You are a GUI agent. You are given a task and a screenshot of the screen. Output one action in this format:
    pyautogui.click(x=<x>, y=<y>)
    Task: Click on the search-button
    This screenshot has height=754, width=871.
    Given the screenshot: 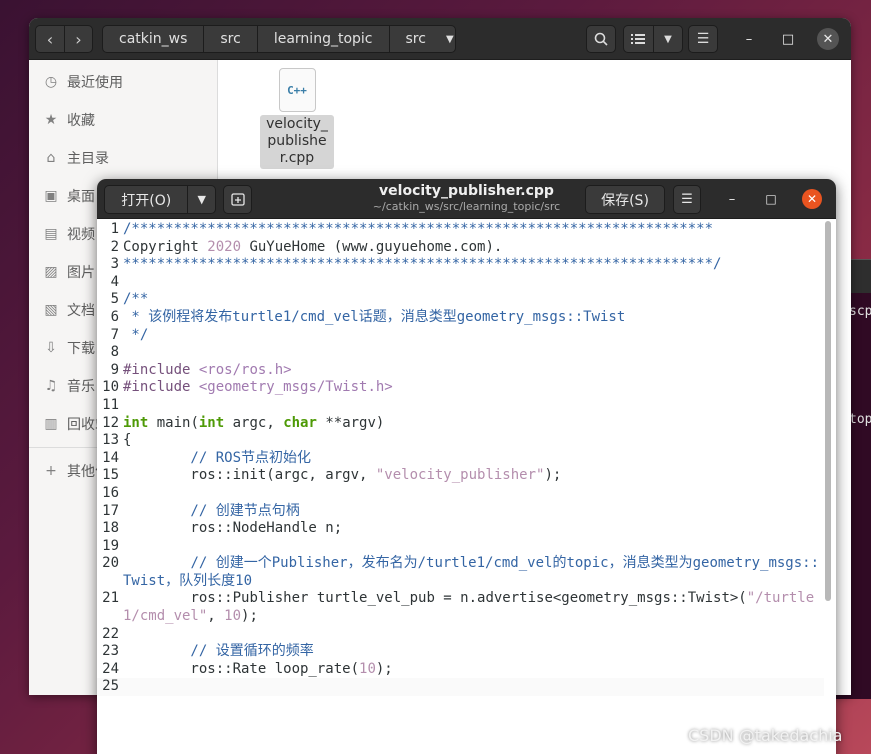 What is the action you would take?
    pyautogui.click(x=601, y=39)
    